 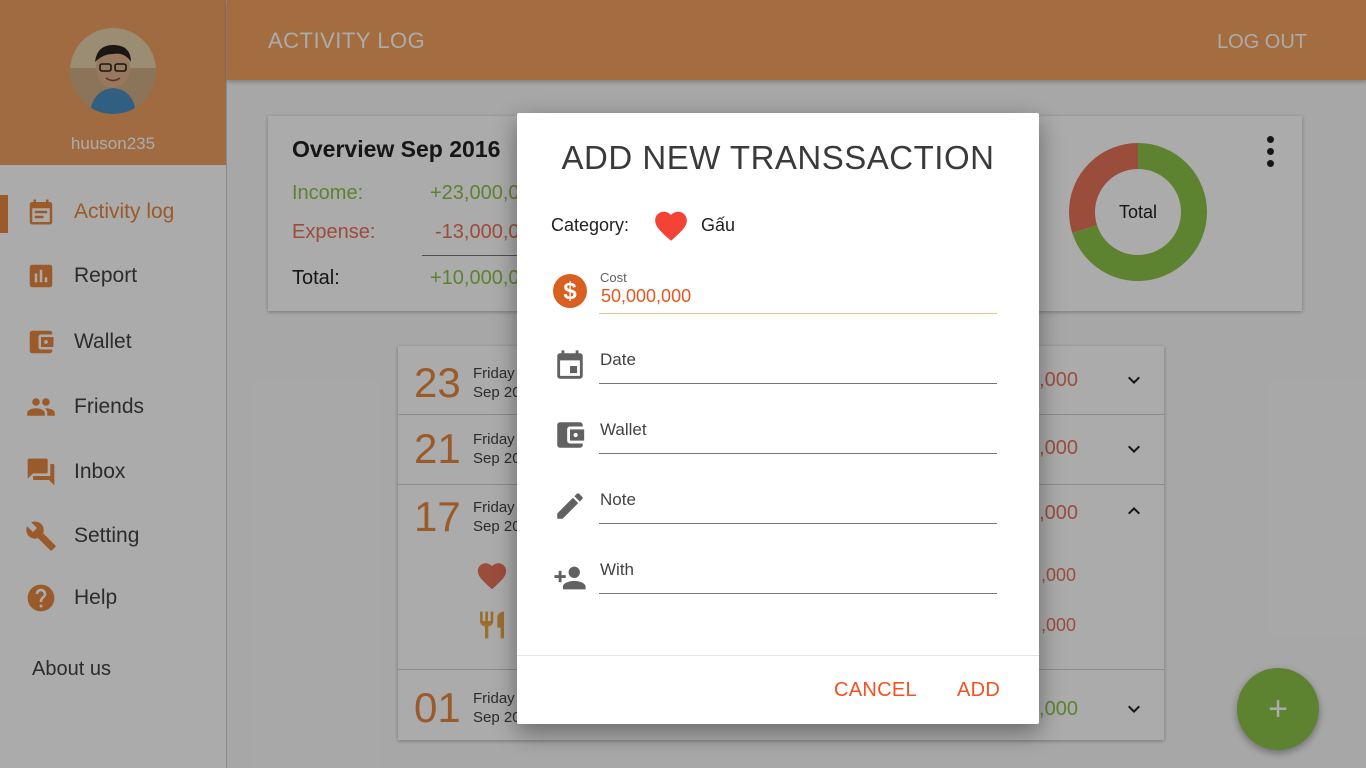 I want to click on note-field: Note, so click(x=798, y=502).